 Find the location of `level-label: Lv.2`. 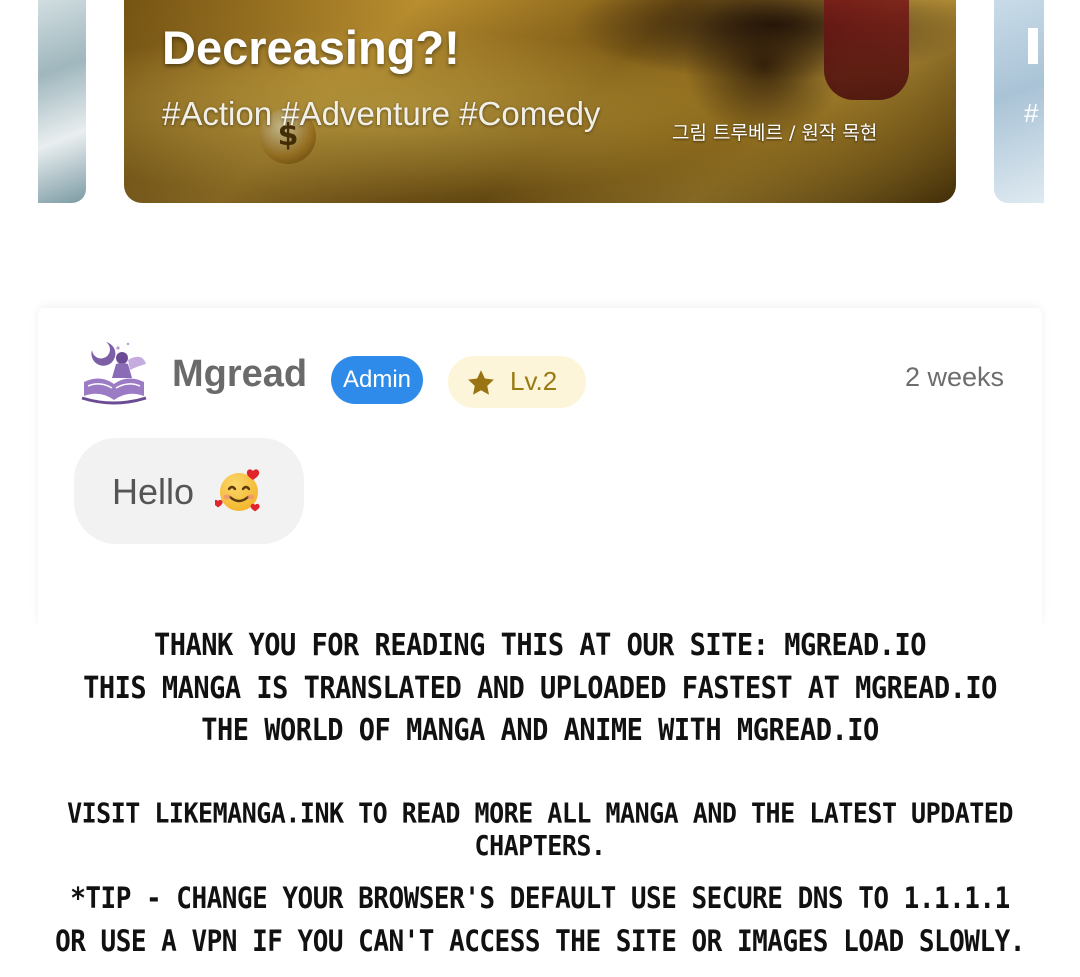

level-label: Lv.2 is located at coordinates (534, 381).